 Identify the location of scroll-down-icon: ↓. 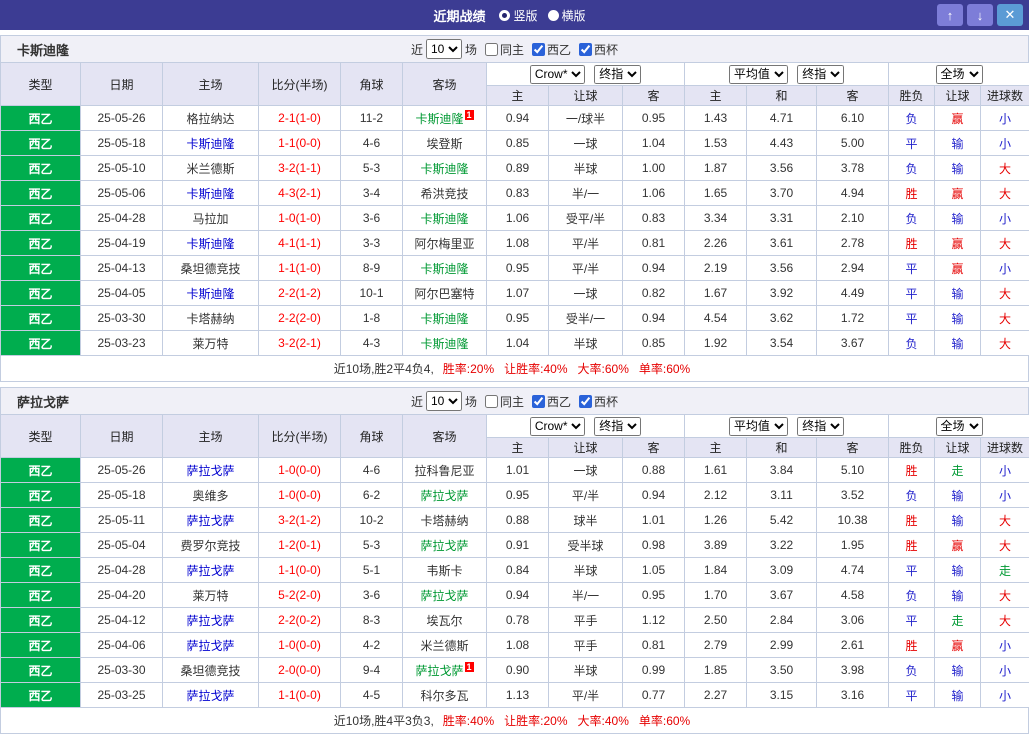
(980, 15).